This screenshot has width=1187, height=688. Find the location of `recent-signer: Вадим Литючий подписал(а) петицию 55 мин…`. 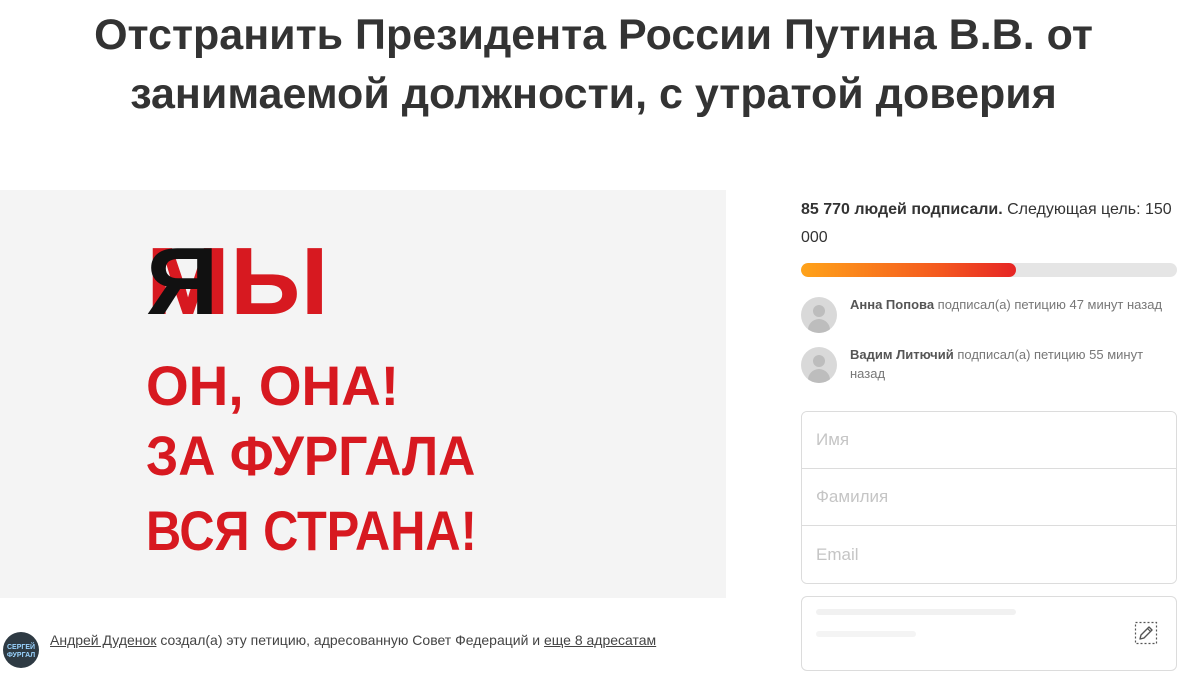

recent-signer: Вадим Литючий подписал(а) петицию 55 мин… is located at coordinates (989, 364).